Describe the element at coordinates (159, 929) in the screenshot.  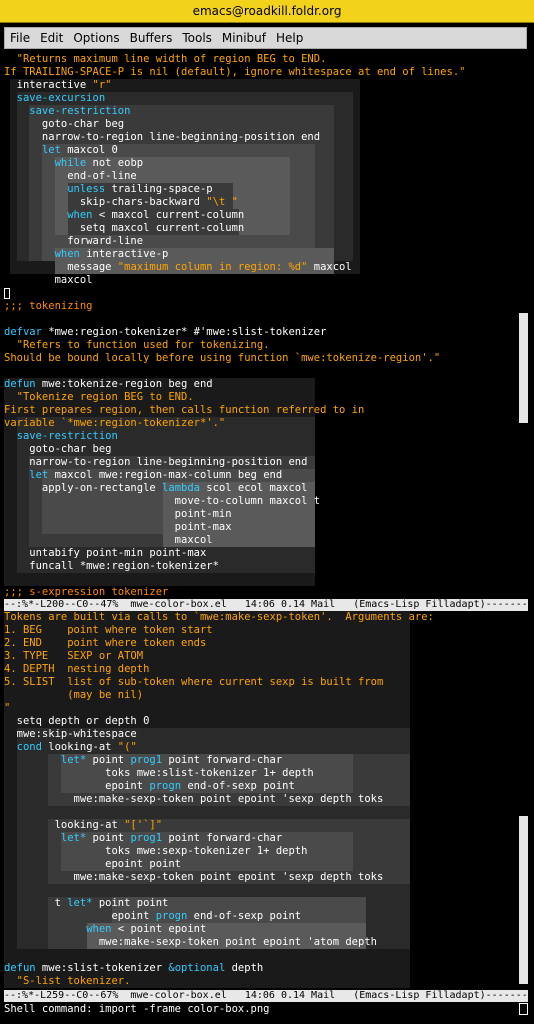
I see `code-token: < point epoint` at that location.